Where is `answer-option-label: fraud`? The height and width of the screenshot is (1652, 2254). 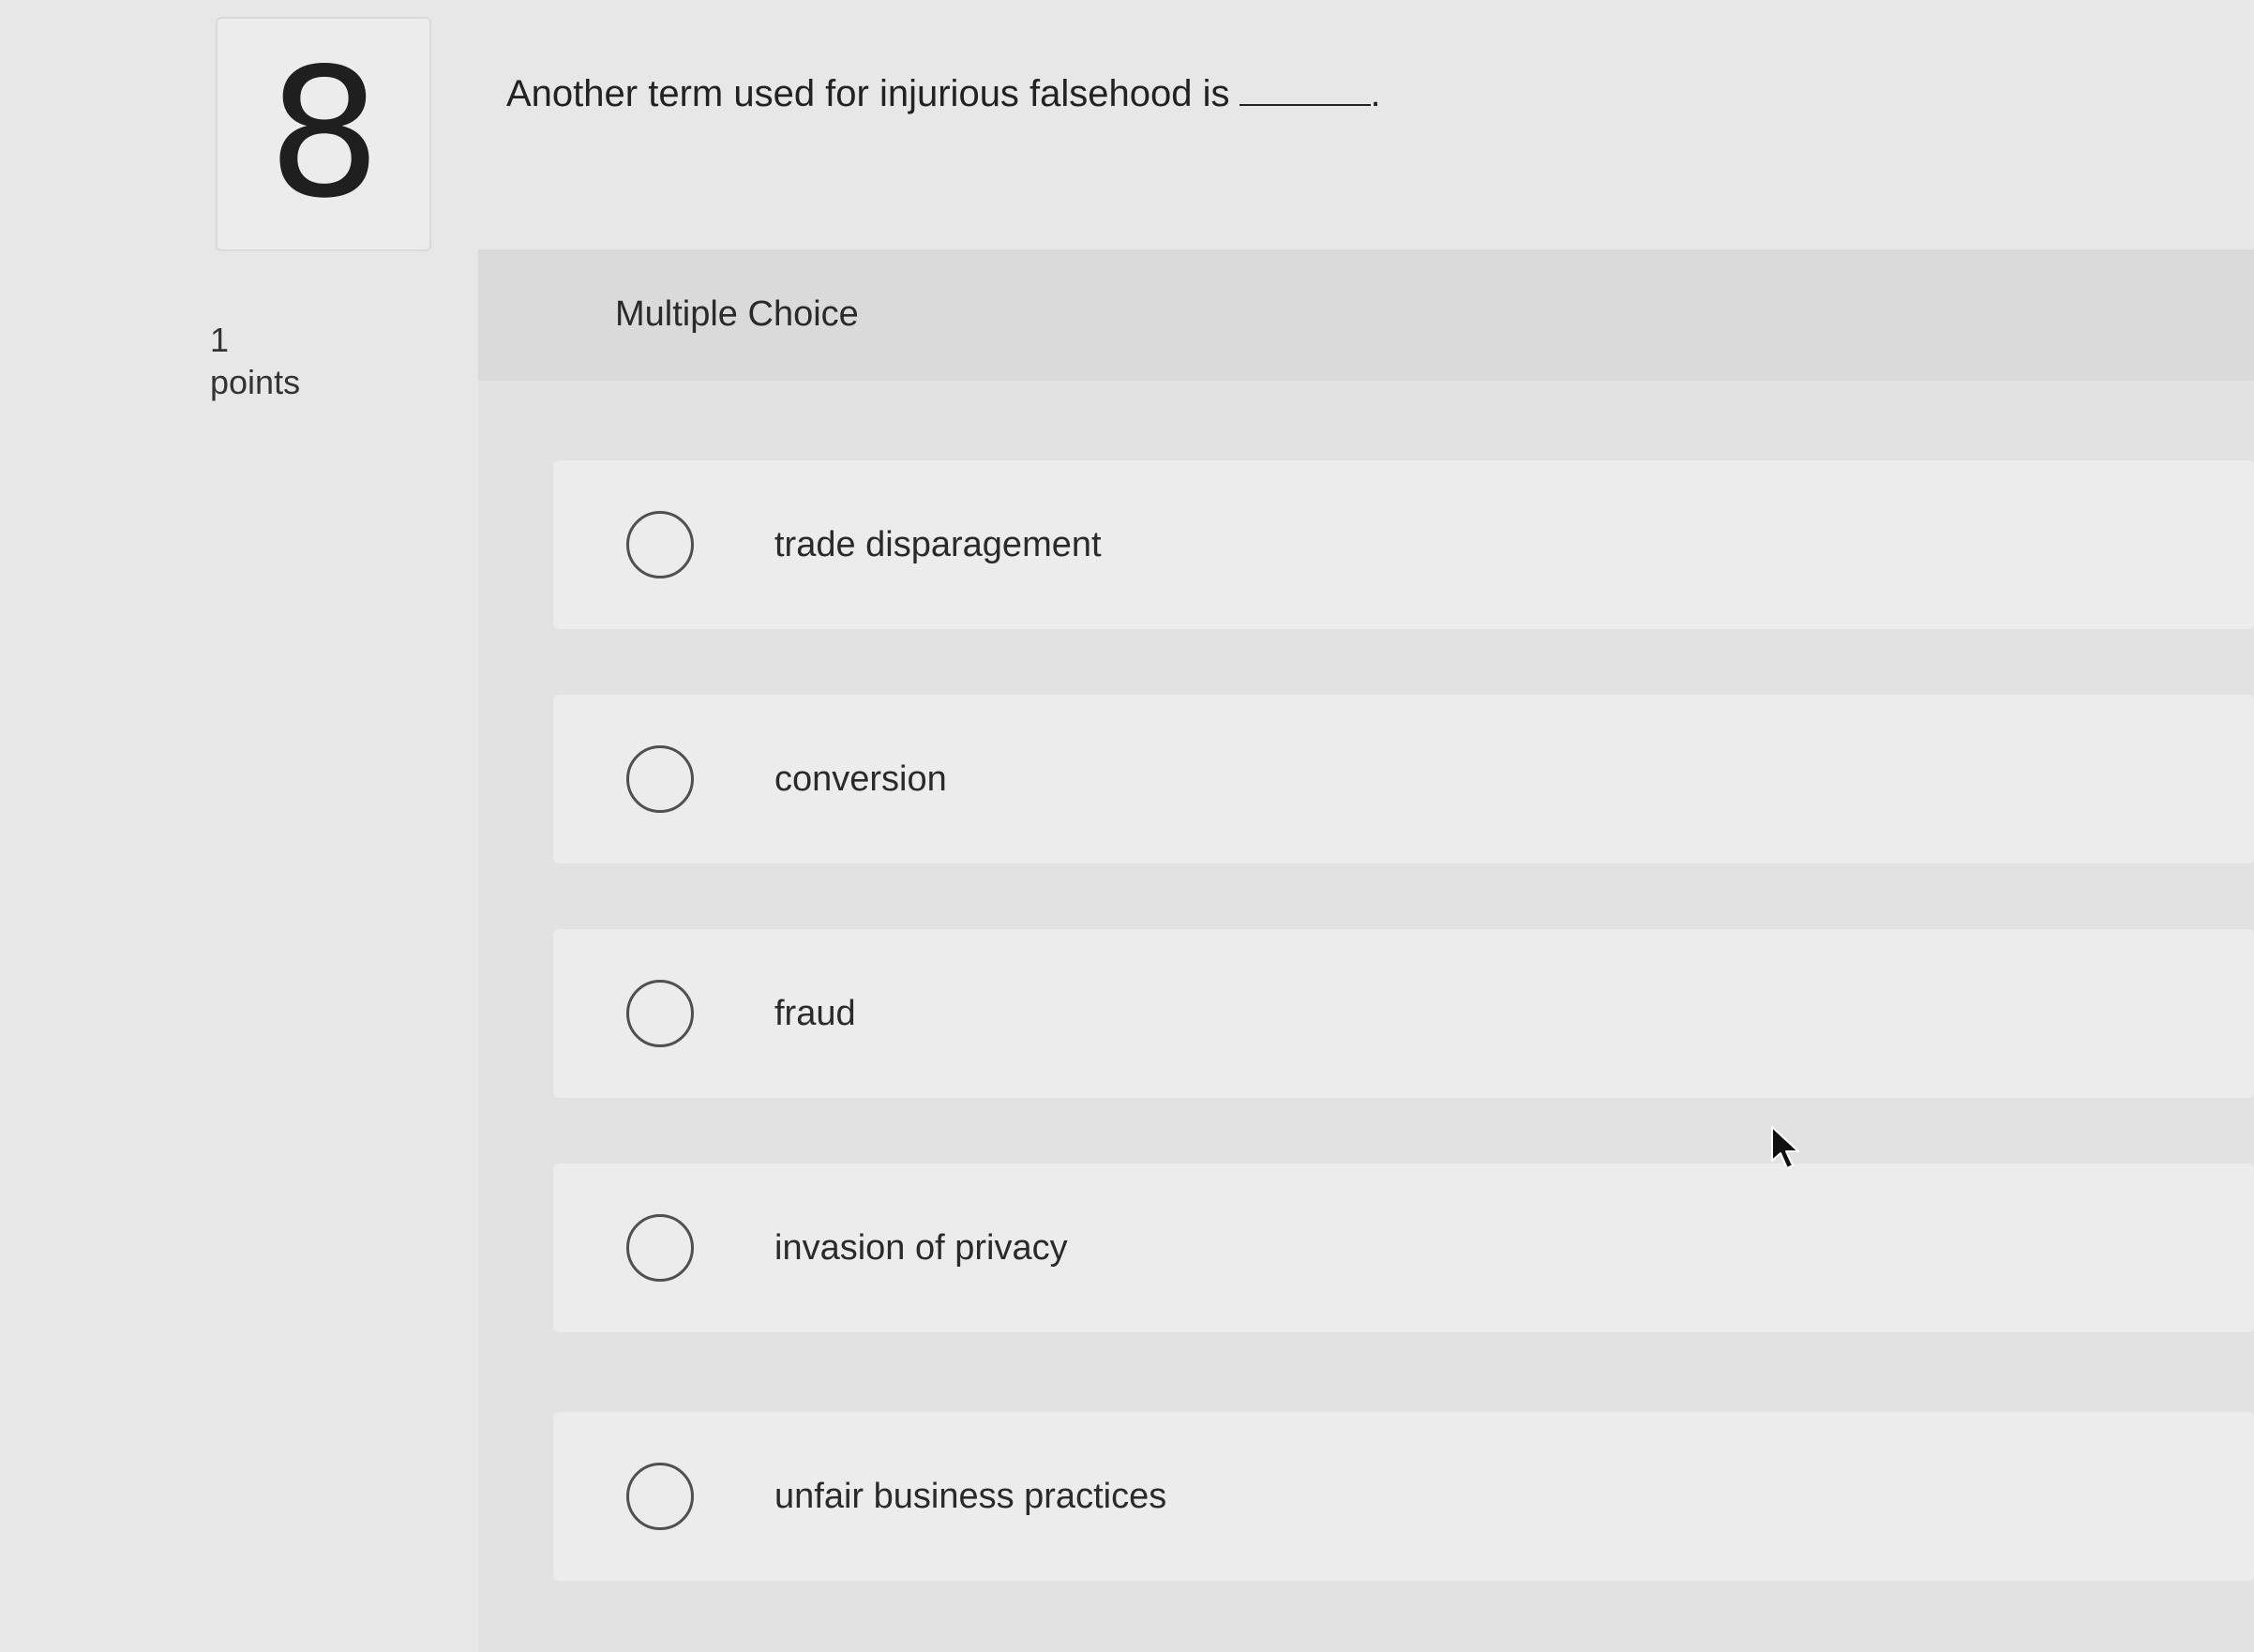
answer-option-label: fraud is located at coordinates (815, 1013).